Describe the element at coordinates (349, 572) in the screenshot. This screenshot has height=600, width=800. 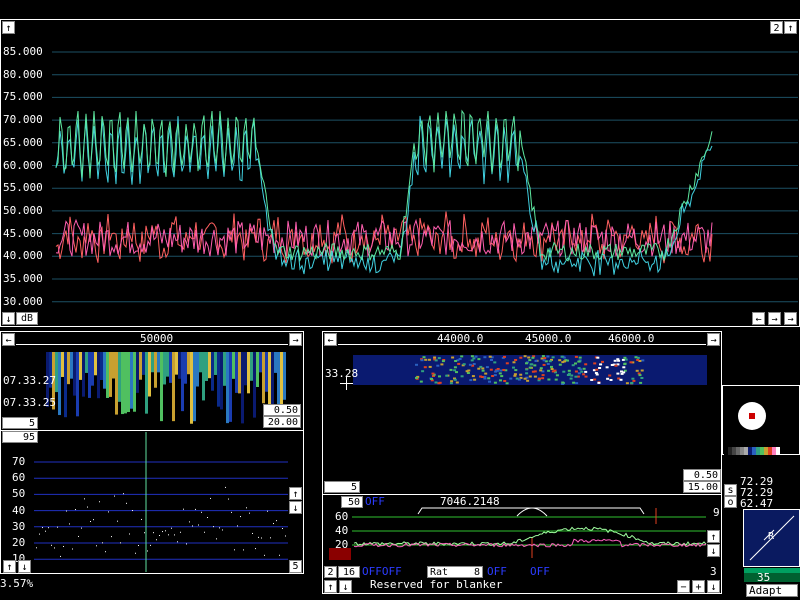
I see `baseband-bottom-b: 16` at that location.